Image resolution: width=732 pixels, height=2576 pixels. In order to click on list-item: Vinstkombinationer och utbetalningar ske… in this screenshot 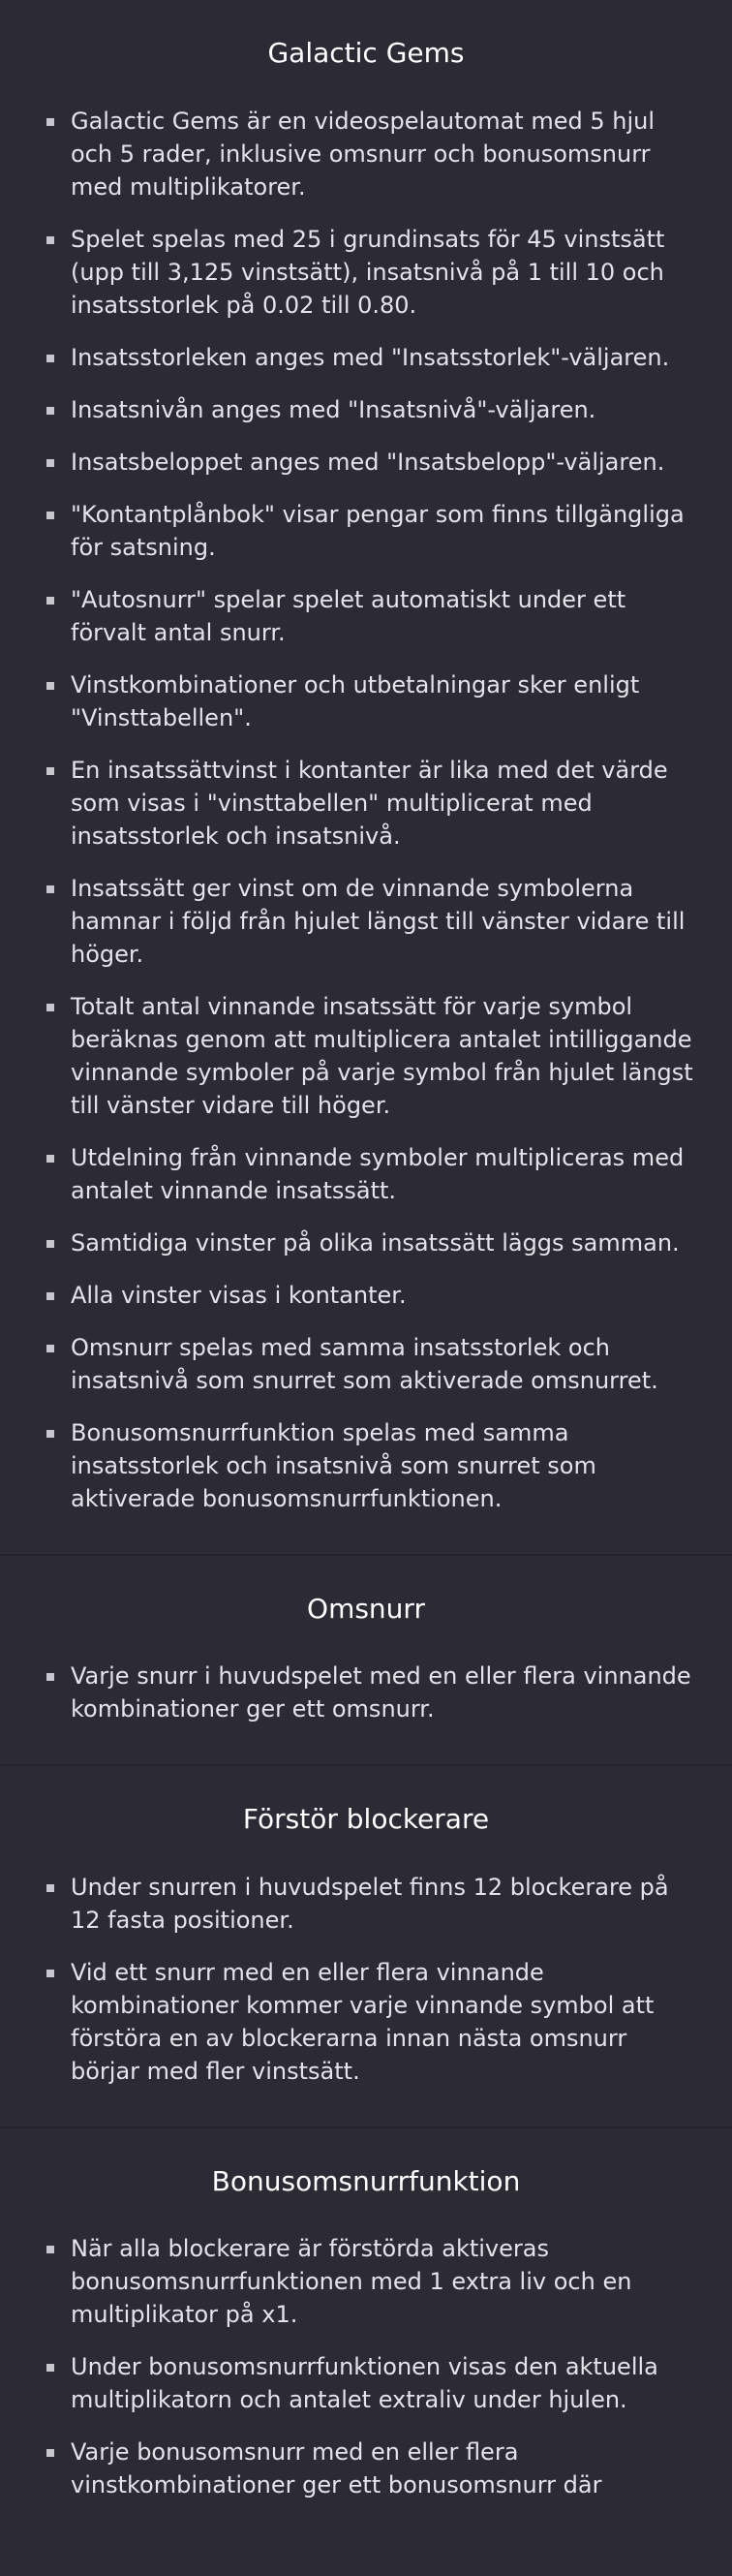, I will do `click(371, 701)`.